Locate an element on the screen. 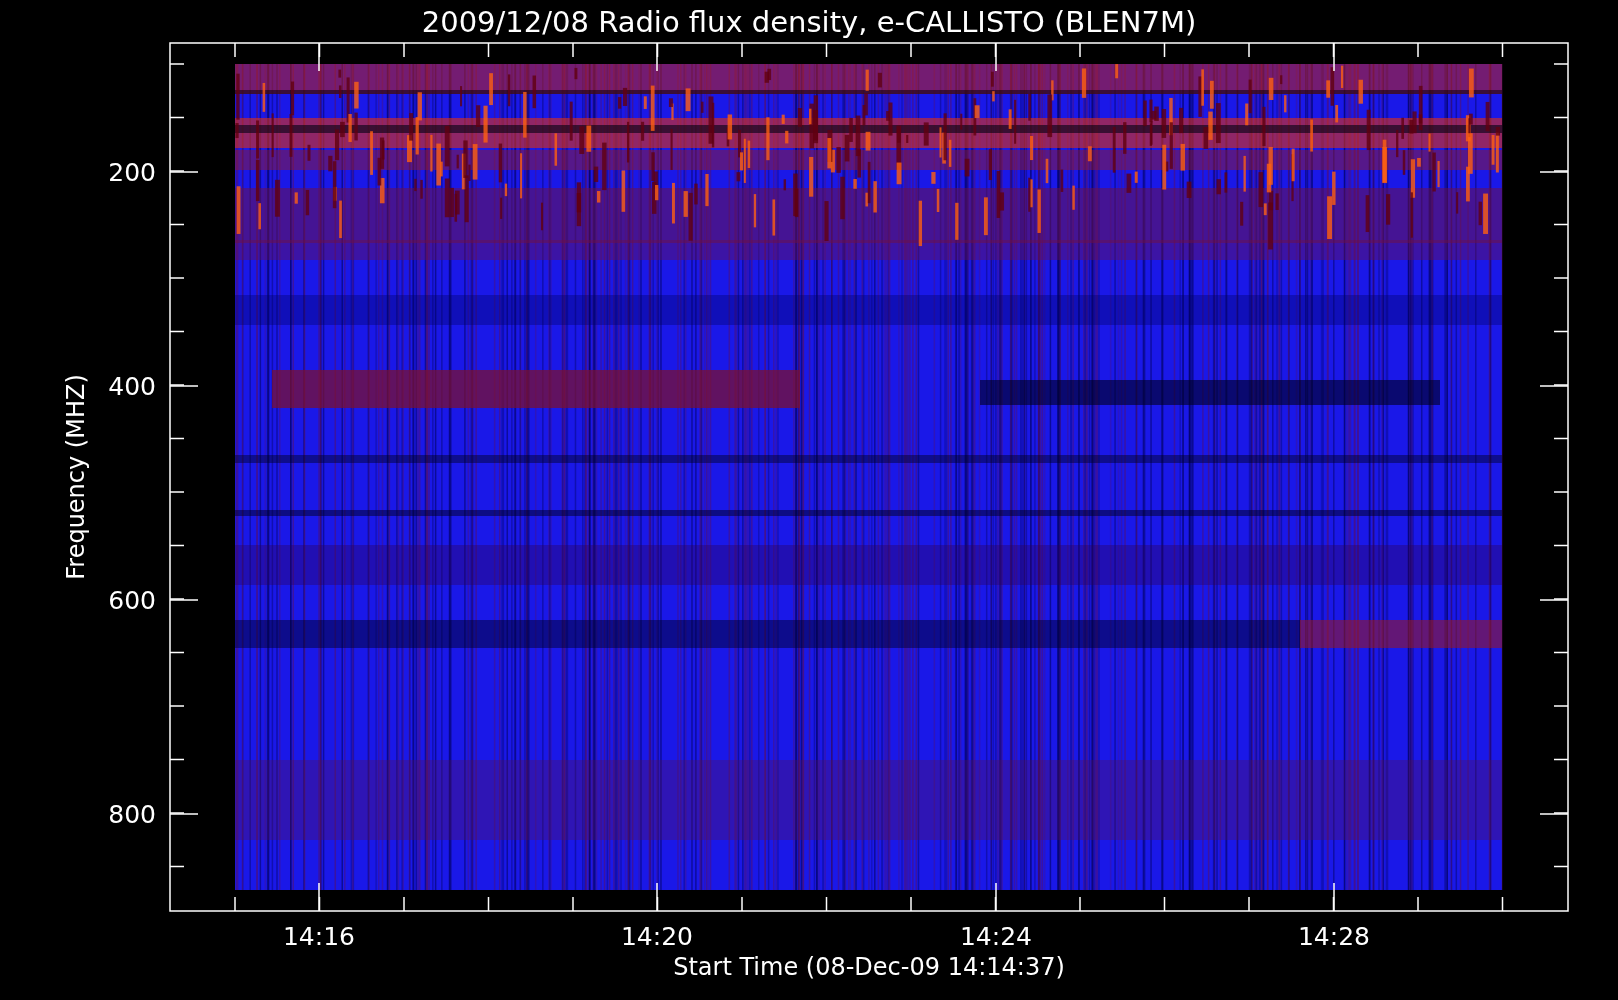 The height and width of the screenshot is (1000, 1618). x-tick-label: 14:16 is located at coordinates (319, 936).